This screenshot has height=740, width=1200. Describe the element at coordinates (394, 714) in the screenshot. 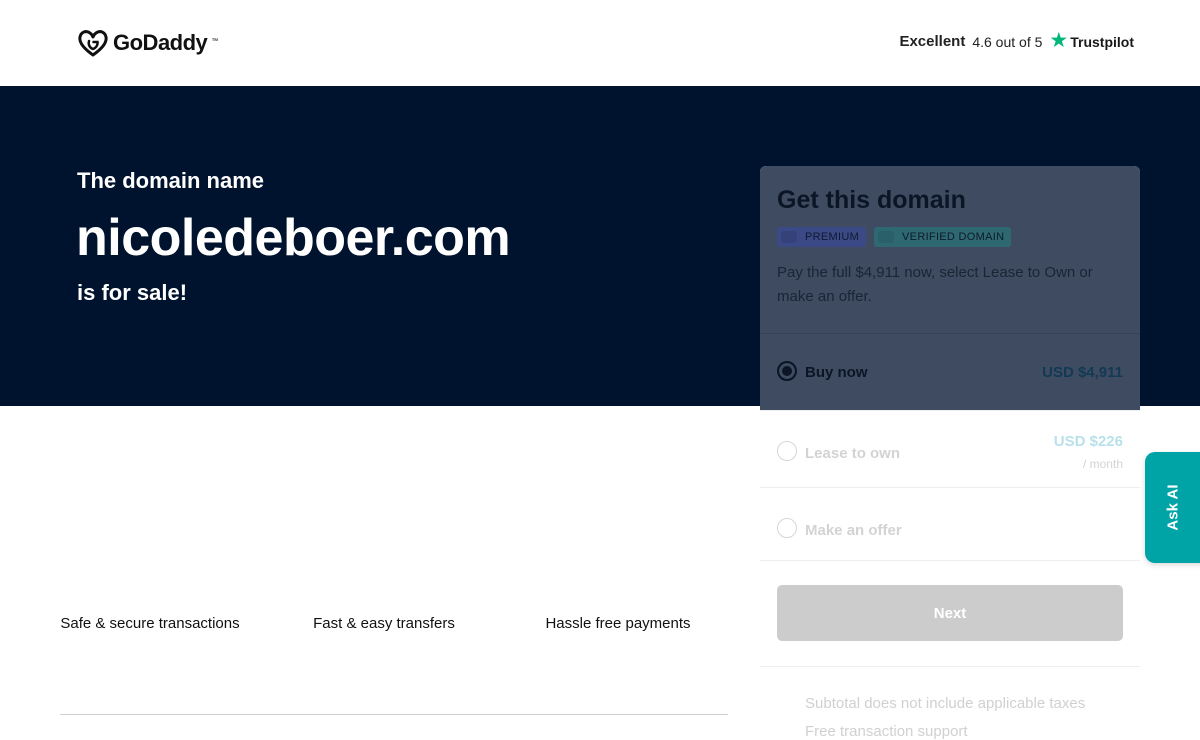

I see `section-divider` at that location.